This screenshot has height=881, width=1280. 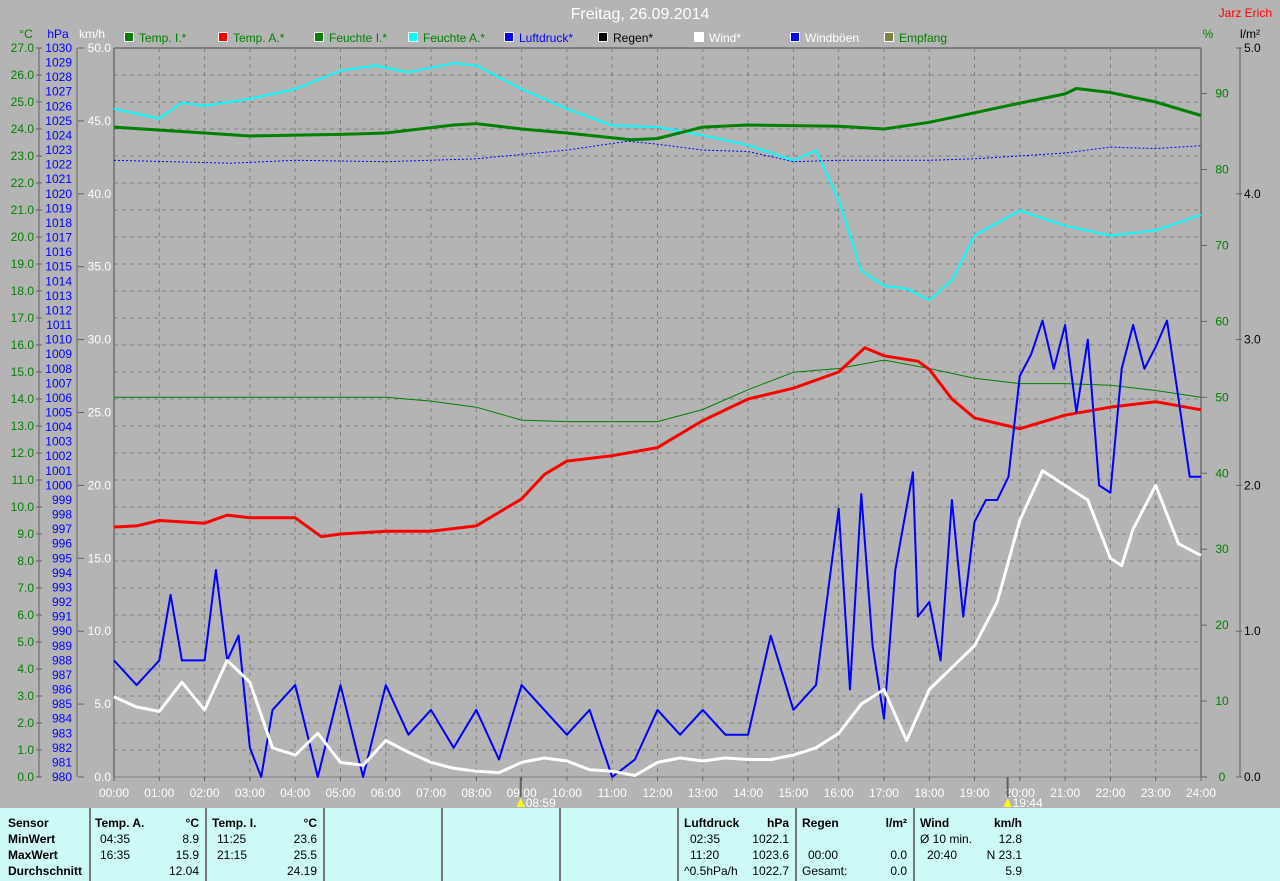 I want to click on tick-label-temp: 0.0, so click(x=25, y=777).